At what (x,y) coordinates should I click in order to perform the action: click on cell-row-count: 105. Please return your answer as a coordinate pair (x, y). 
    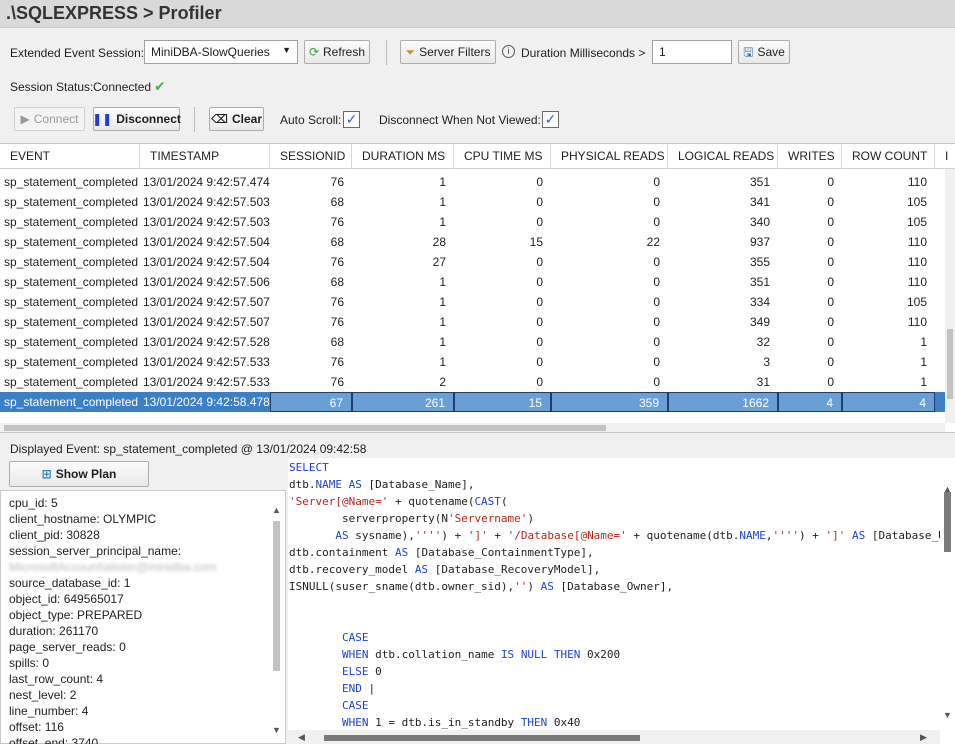
    Looking at the image, I should click on (916, 222).